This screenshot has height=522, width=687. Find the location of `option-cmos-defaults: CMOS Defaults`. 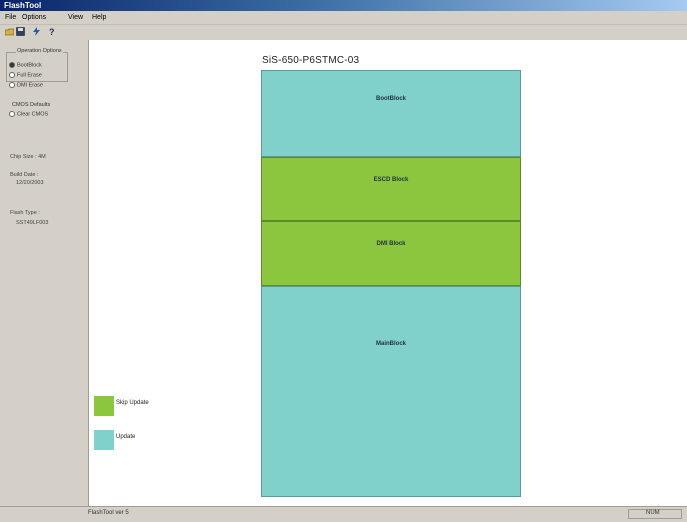

option-cmos-defaults: CMOS Defaults is located at coordinates (31, 105).